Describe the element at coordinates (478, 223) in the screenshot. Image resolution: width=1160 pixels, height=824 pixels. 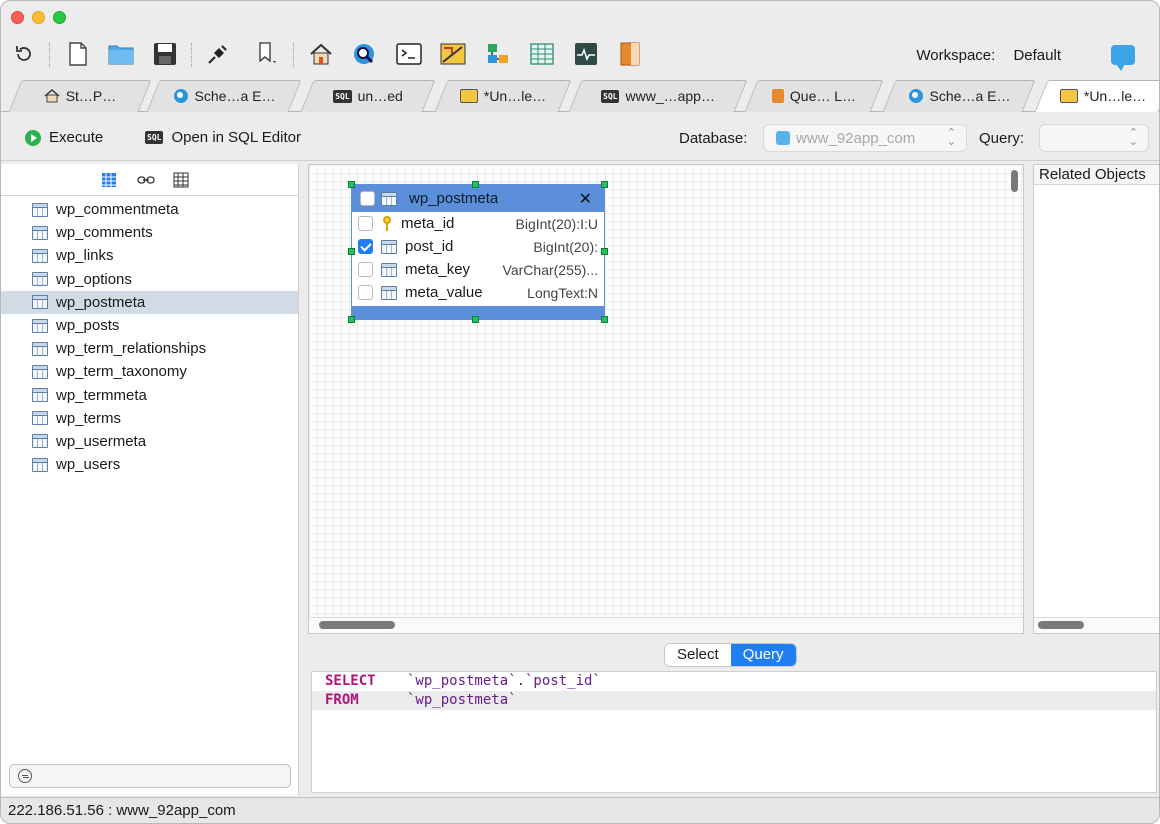
I see `entity-column-row: meta_id BigInt(20):I:U` at that location.